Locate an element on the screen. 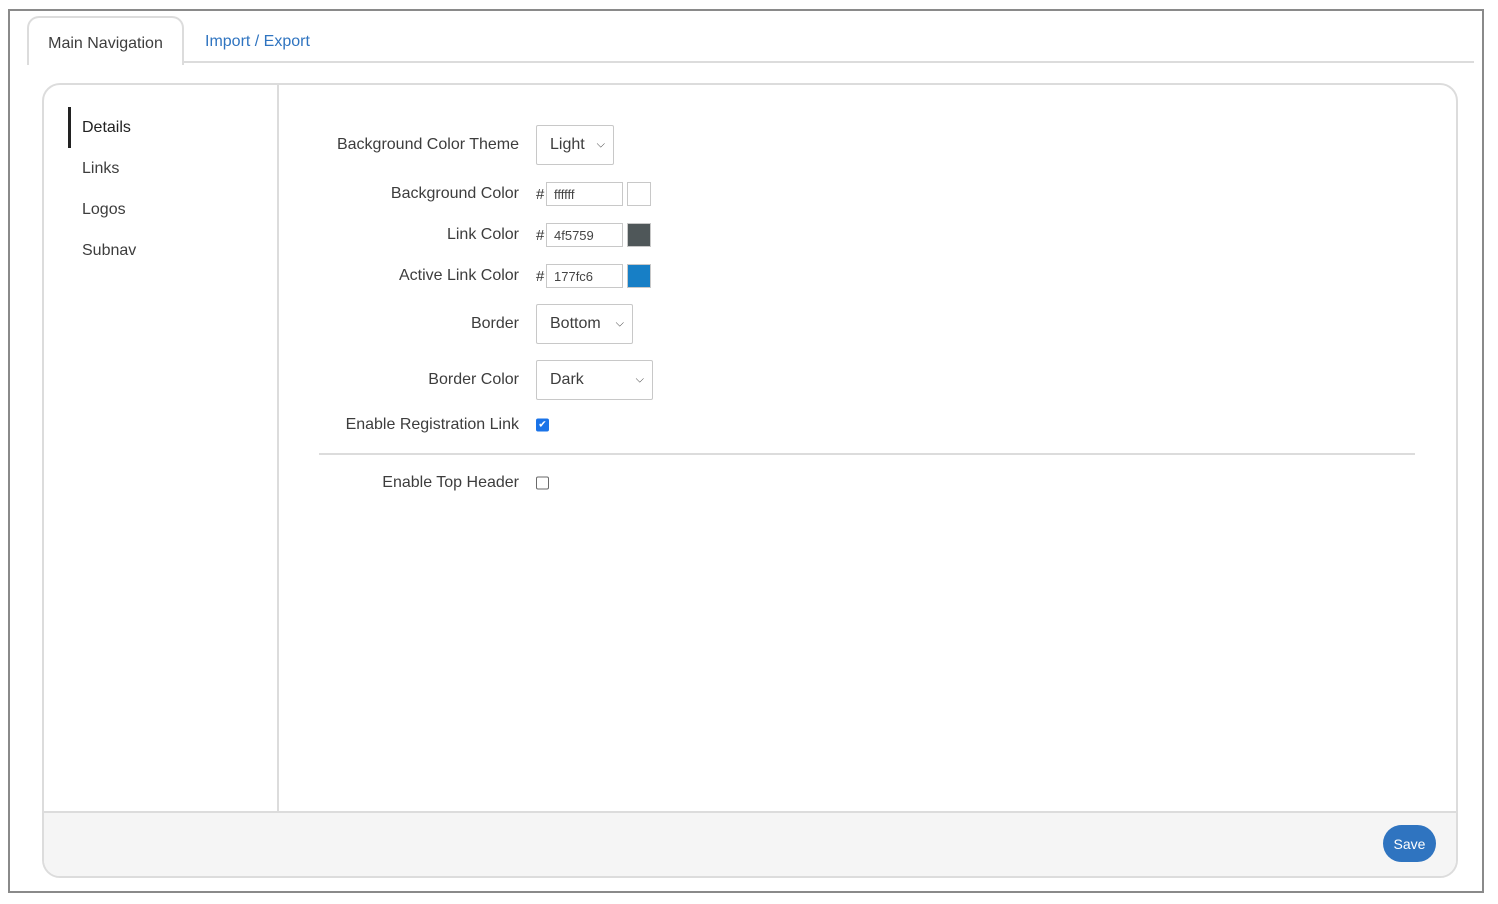 The height and width of the screenshot is (904, 1498). active-link-color-input: 177fc6 is located at coordinates (584, 276).